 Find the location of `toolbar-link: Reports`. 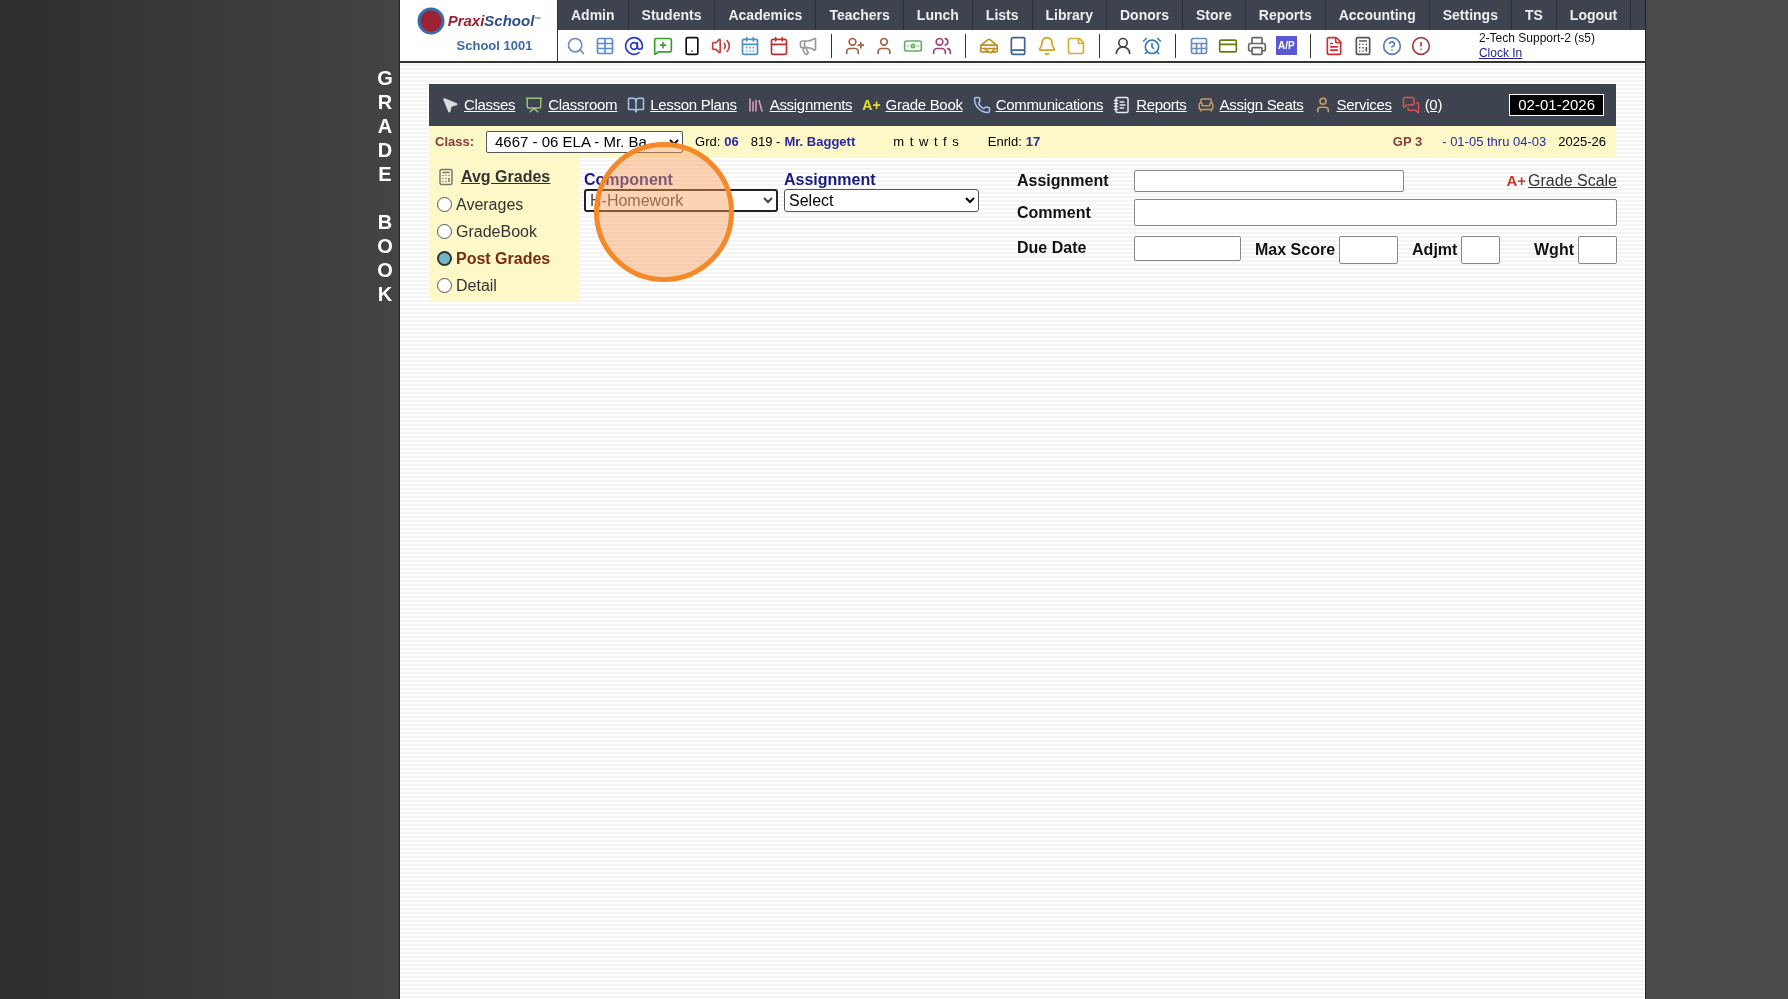

toolbar-link: Reports is located at coordinates (1161, 105).